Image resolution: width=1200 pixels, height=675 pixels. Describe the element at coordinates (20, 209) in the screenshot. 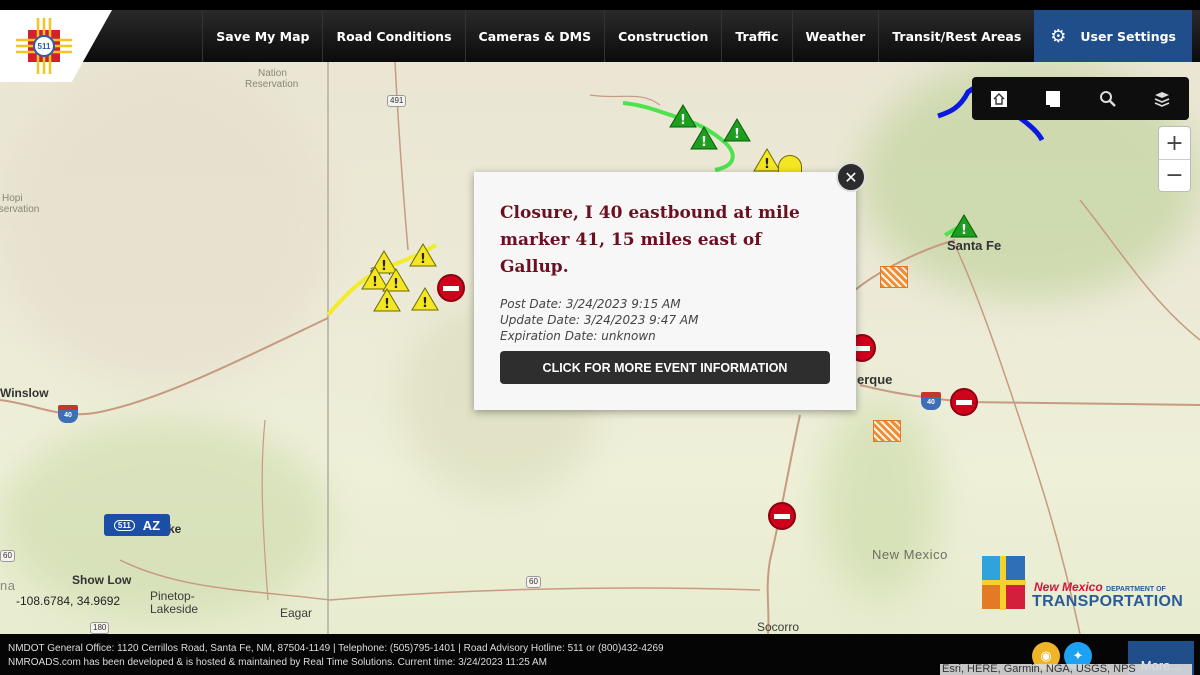

I see `map-label-hopi-reservation: Reservation` at that location.